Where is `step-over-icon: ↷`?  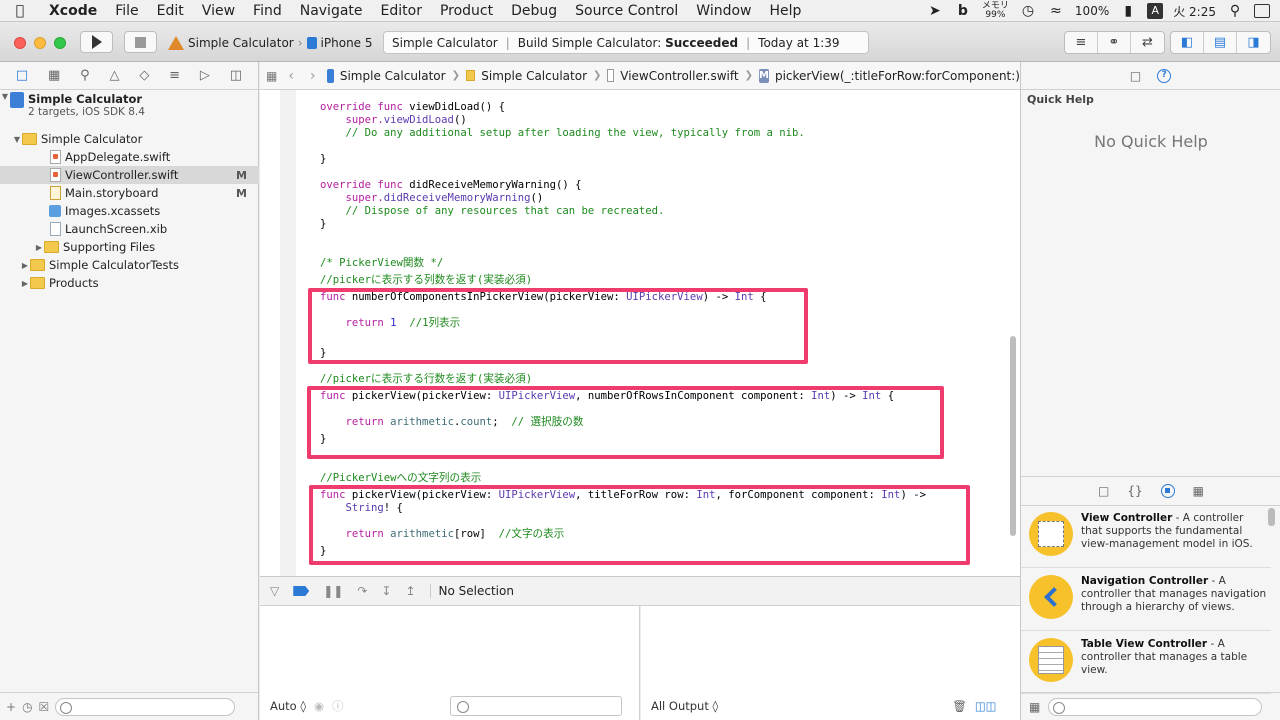
step-over-icon: ↷ is located at coordinates (362, 591).